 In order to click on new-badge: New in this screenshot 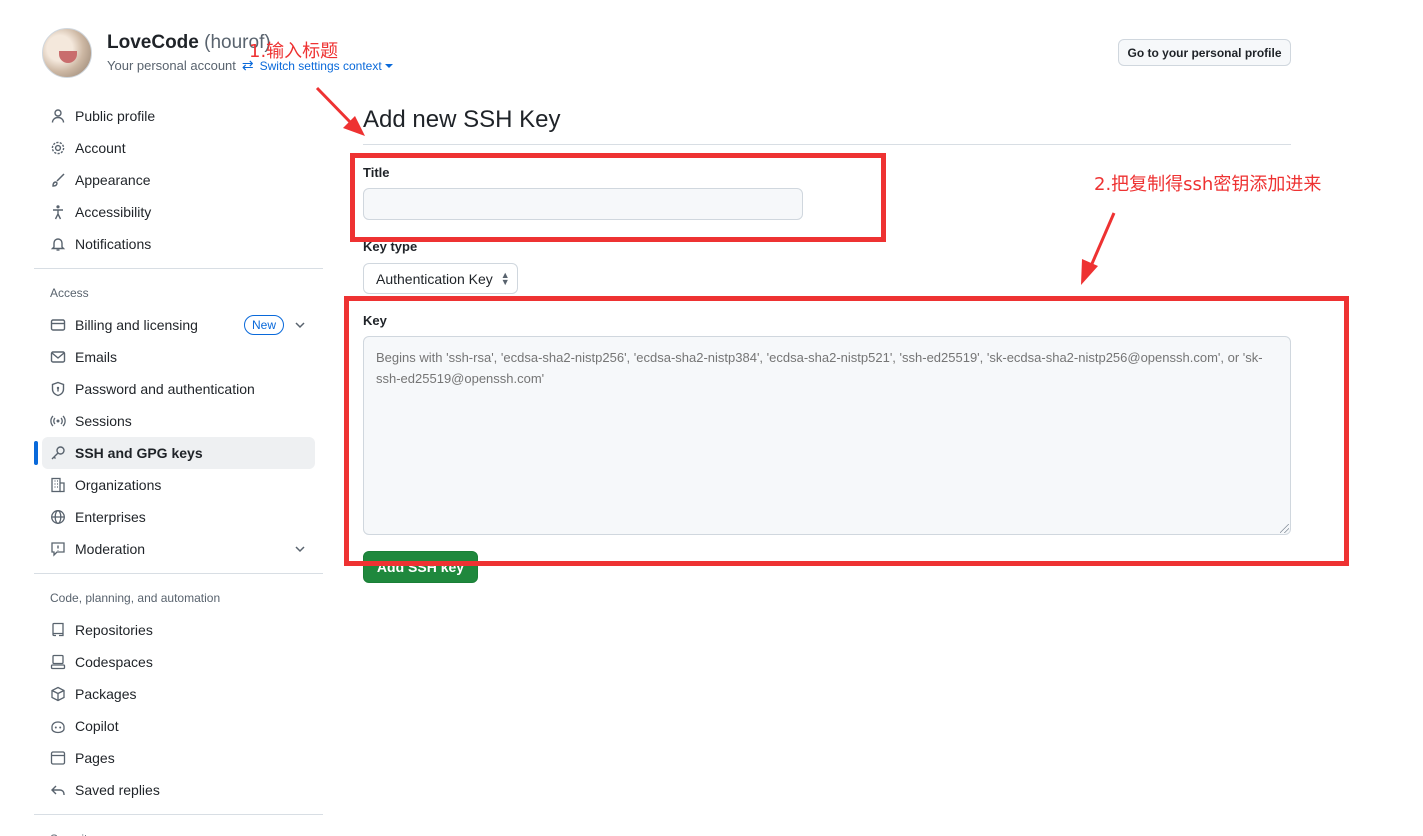, I will do `click(264, 325)`.